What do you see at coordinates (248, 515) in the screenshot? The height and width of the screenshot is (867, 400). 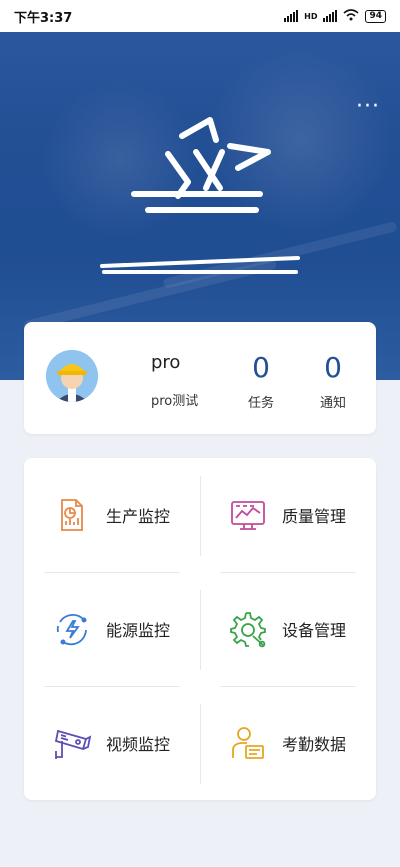 I see `quality-management-icon` at bounding box center [248, 515].